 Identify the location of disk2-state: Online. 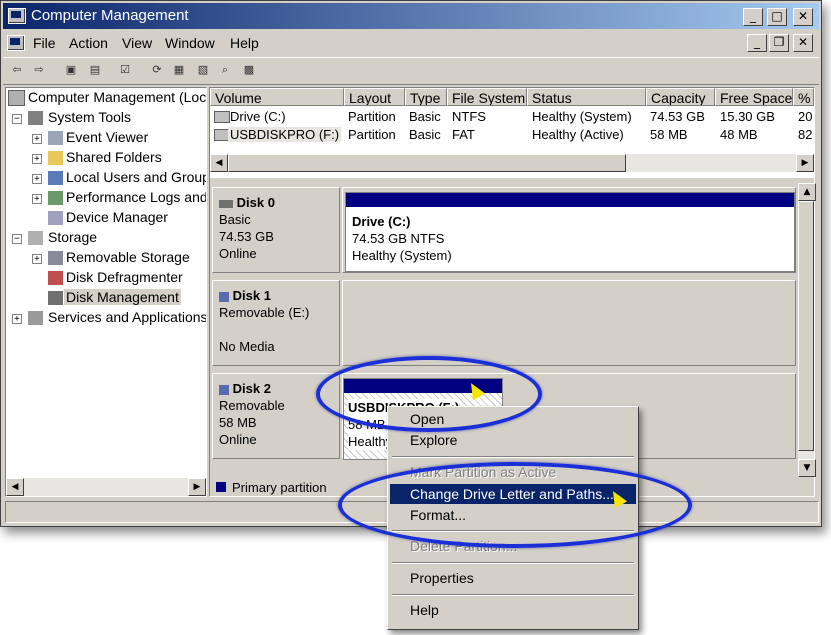
(238, 439).